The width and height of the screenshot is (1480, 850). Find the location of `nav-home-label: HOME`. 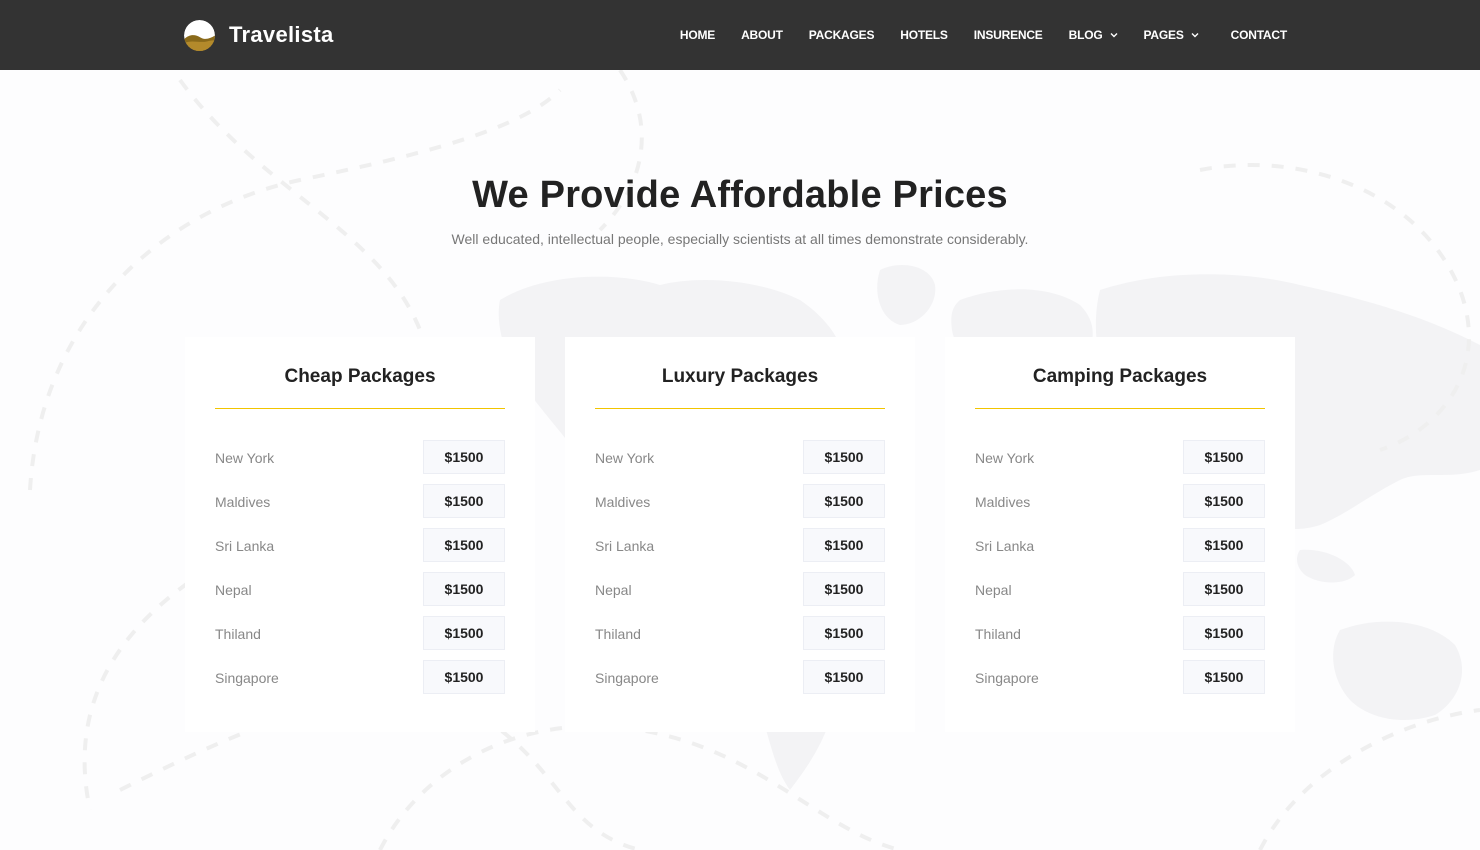

nav-home-label: HOME is located at coordinates (697, 35).